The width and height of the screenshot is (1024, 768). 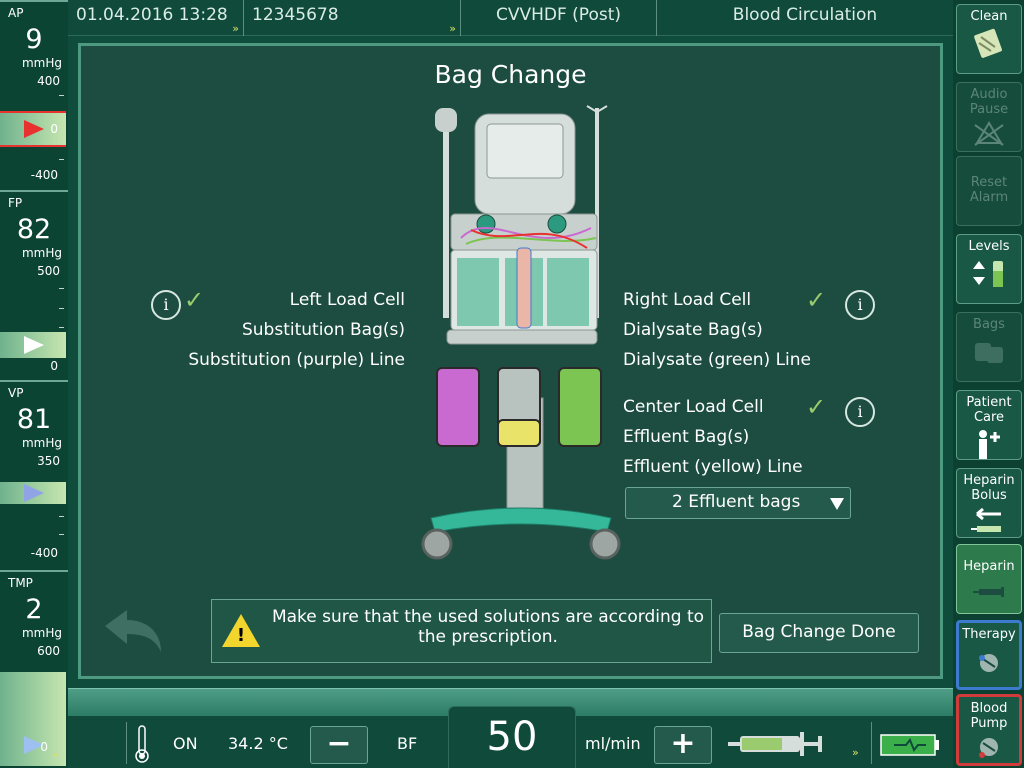 I want to click on effluent-bags-select-value: 2 Effluent bags, so click(x=736, y=502).